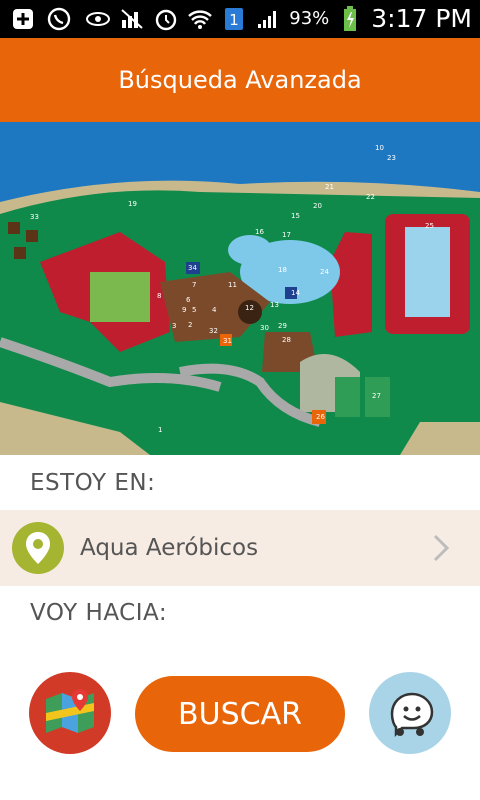  What do you see at coordinates (99, 613) in the screenshot?
I see `destination-label: VOY HACIA:` at bounding box center [99, 613].